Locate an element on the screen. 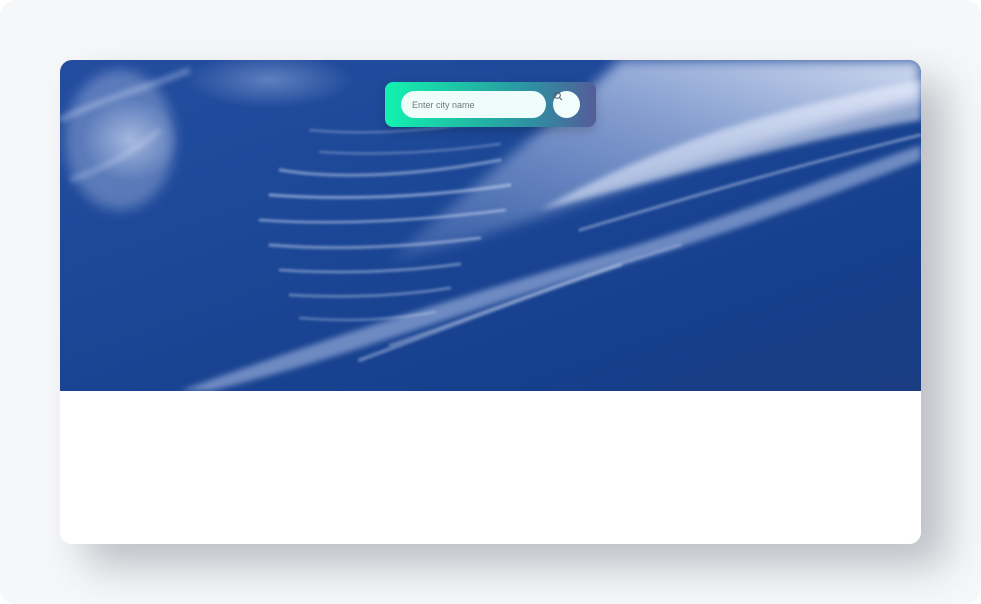 The width and height of the screenshot is (981, 604). city-search-input is located at coordinates (473, 104).